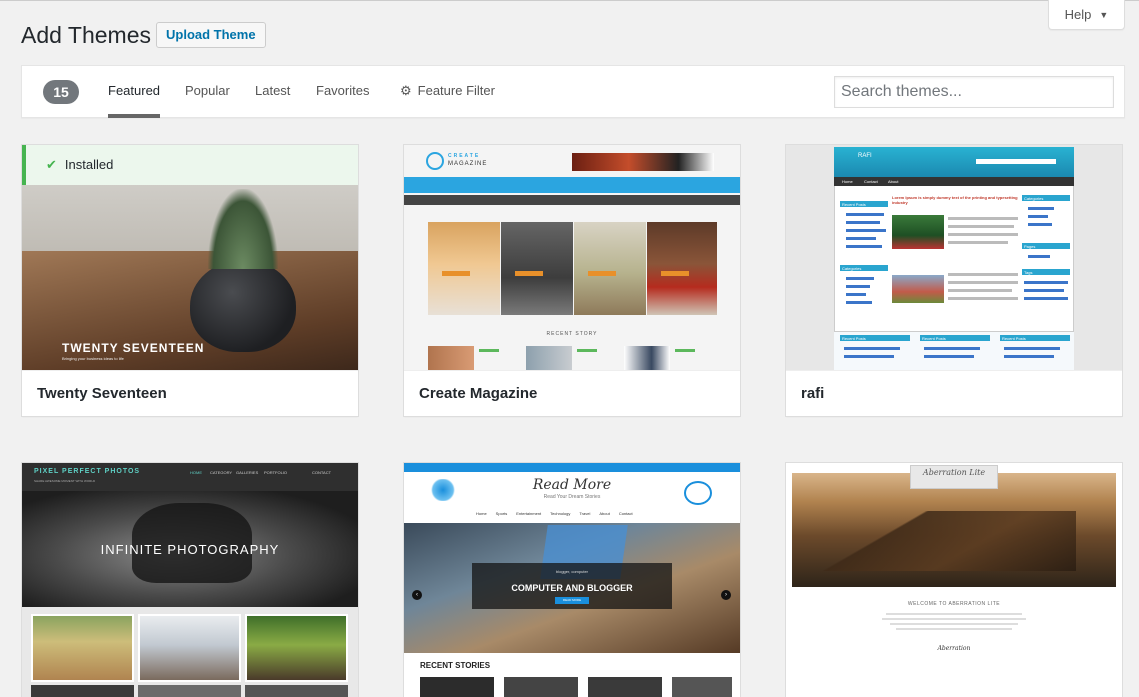  I want to click on feature-filter-button: ⚙ Feature Filter, so click(447, 92).